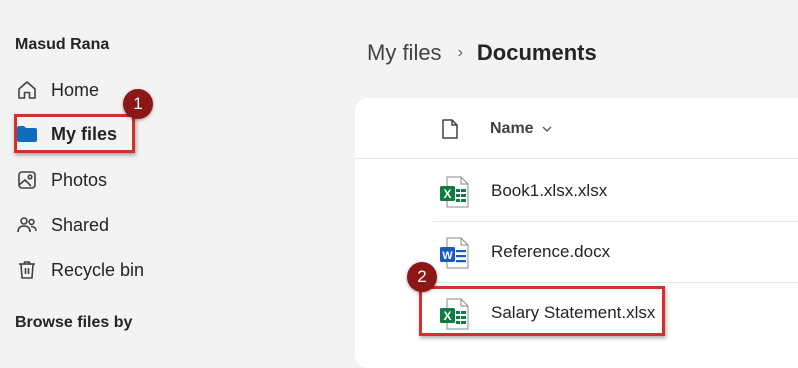  I want to click on annotation-highlight-salary-statement, so click(542, 311).